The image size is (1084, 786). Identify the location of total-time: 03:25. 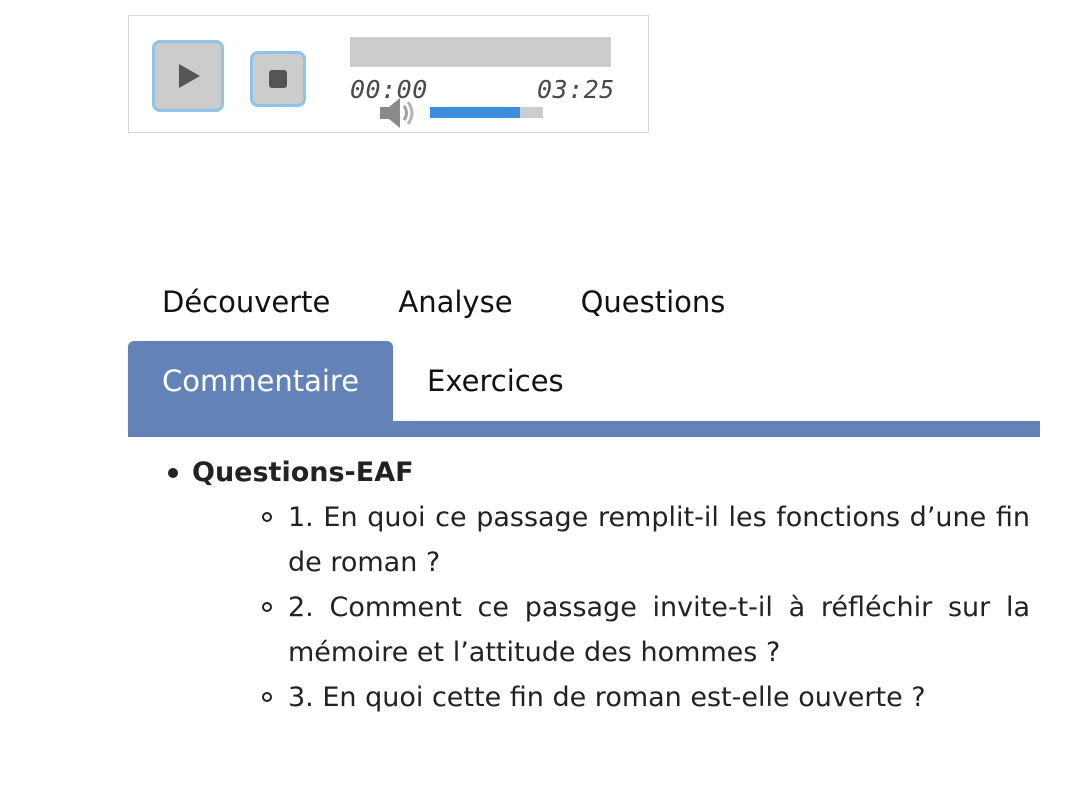
(576, 89).